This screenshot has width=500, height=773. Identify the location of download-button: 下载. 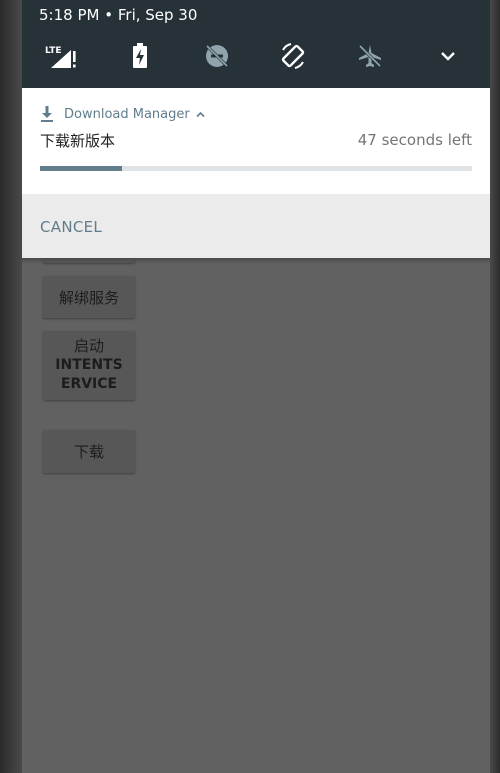
(89, 451).